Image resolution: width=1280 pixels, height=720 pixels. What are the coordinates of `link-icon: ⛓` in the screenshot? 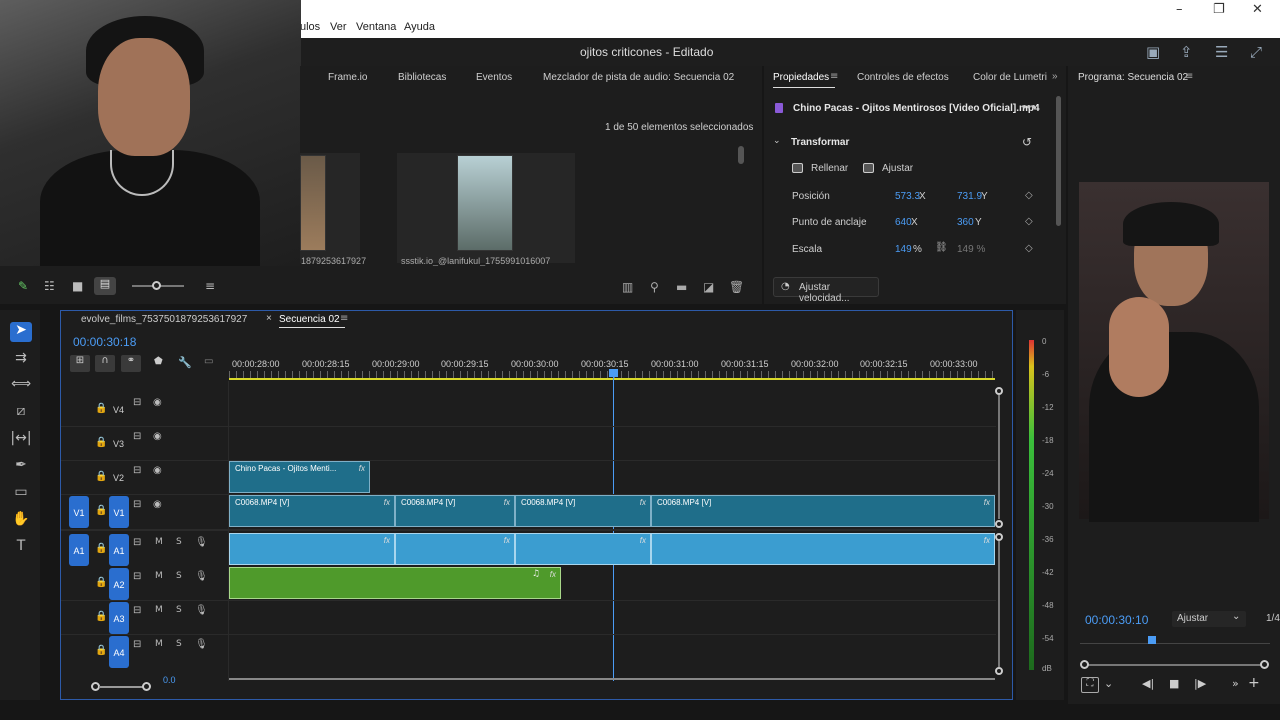 It's located at (941, 247).